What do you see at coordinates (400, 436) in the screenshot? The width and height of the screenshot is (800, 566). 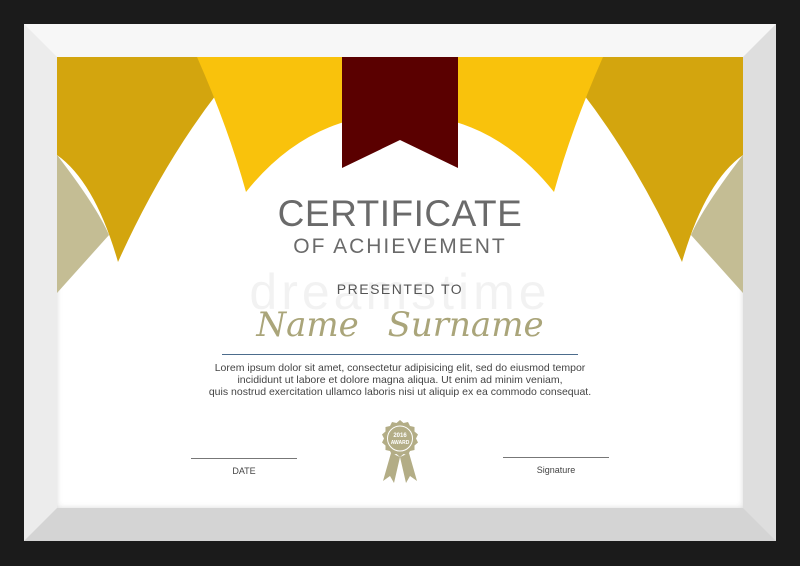 I see `seal-year: 2016` at bounding box center [400, 436].